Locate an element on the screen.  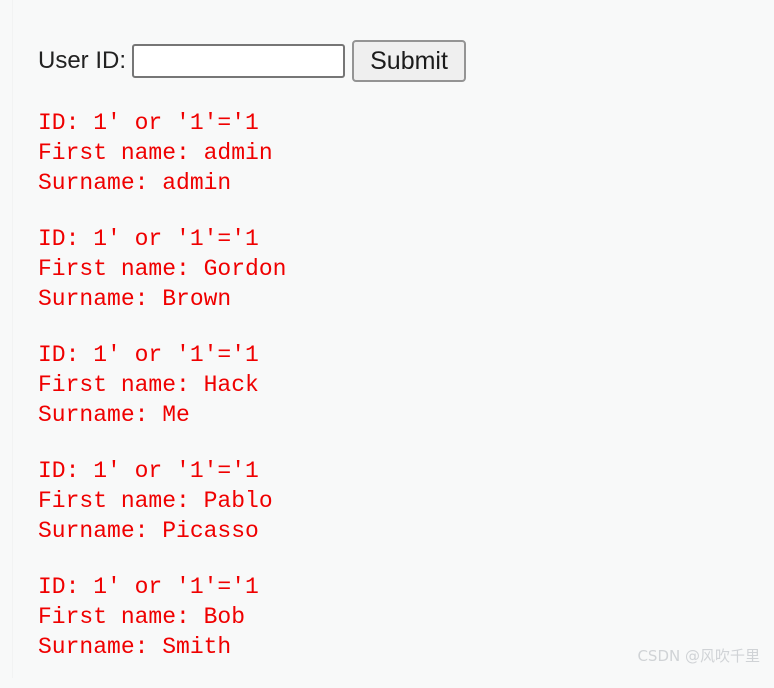
result-surname-line: Surname: admin is located at coordinates (135, 183).